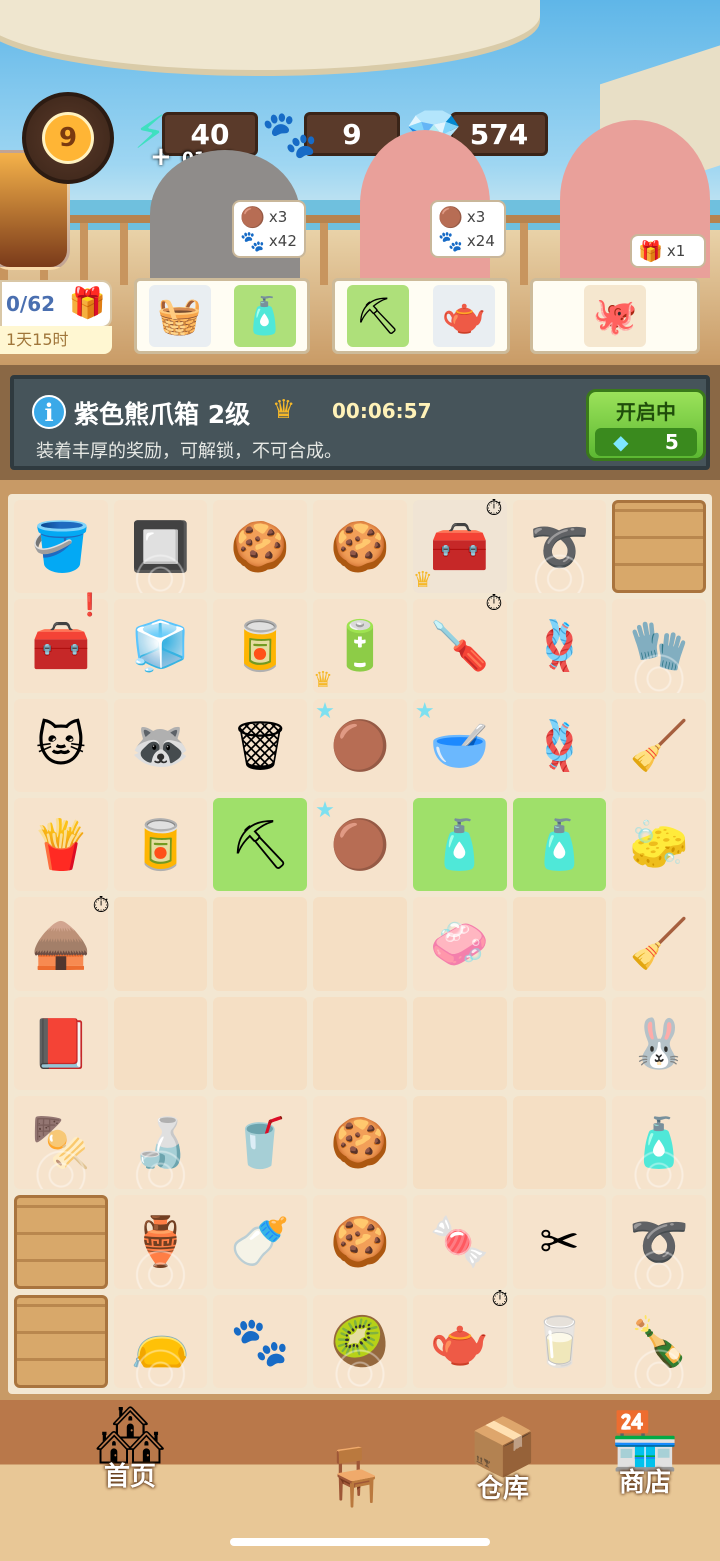 The width and height of the screenshot is (720, 1561). I want to click on glass-bottle-item: 🍶, so click(160, 1143).